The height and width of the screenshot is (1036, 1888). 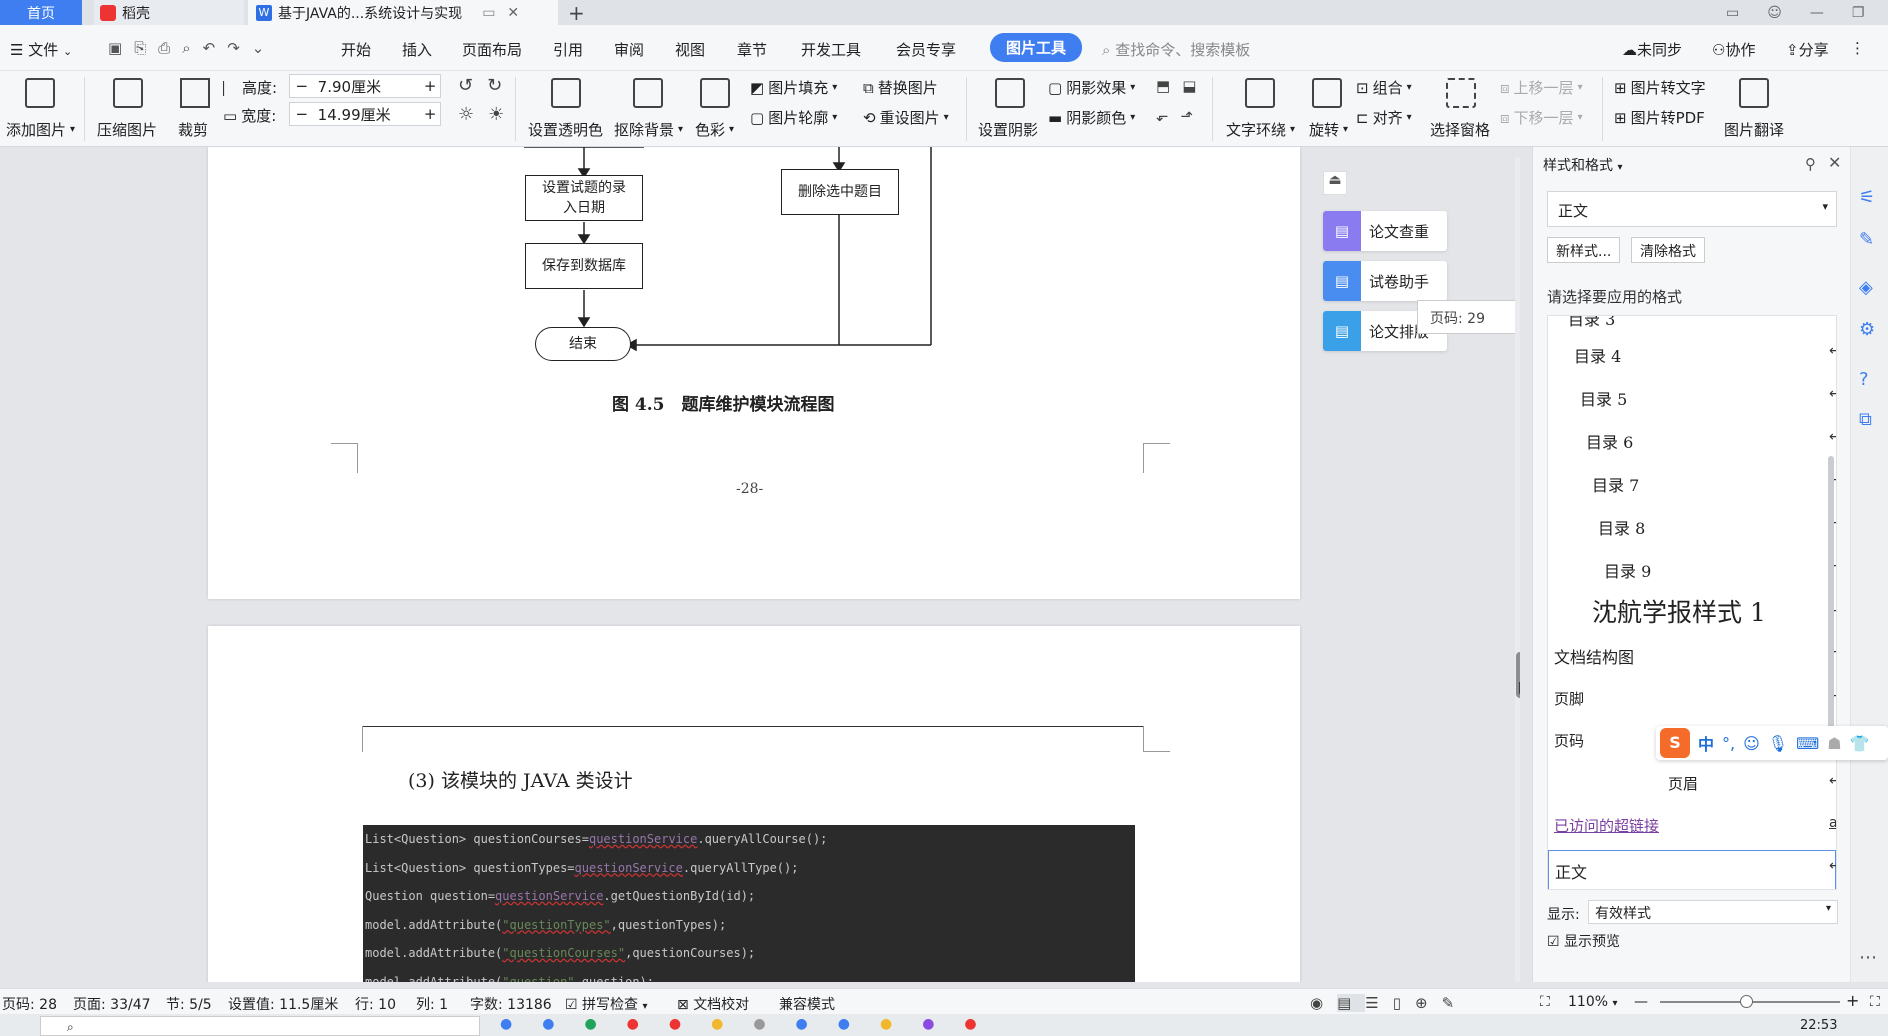 I want to click on nudge-down-icon: ⬓, so click(x=1193, y=86).